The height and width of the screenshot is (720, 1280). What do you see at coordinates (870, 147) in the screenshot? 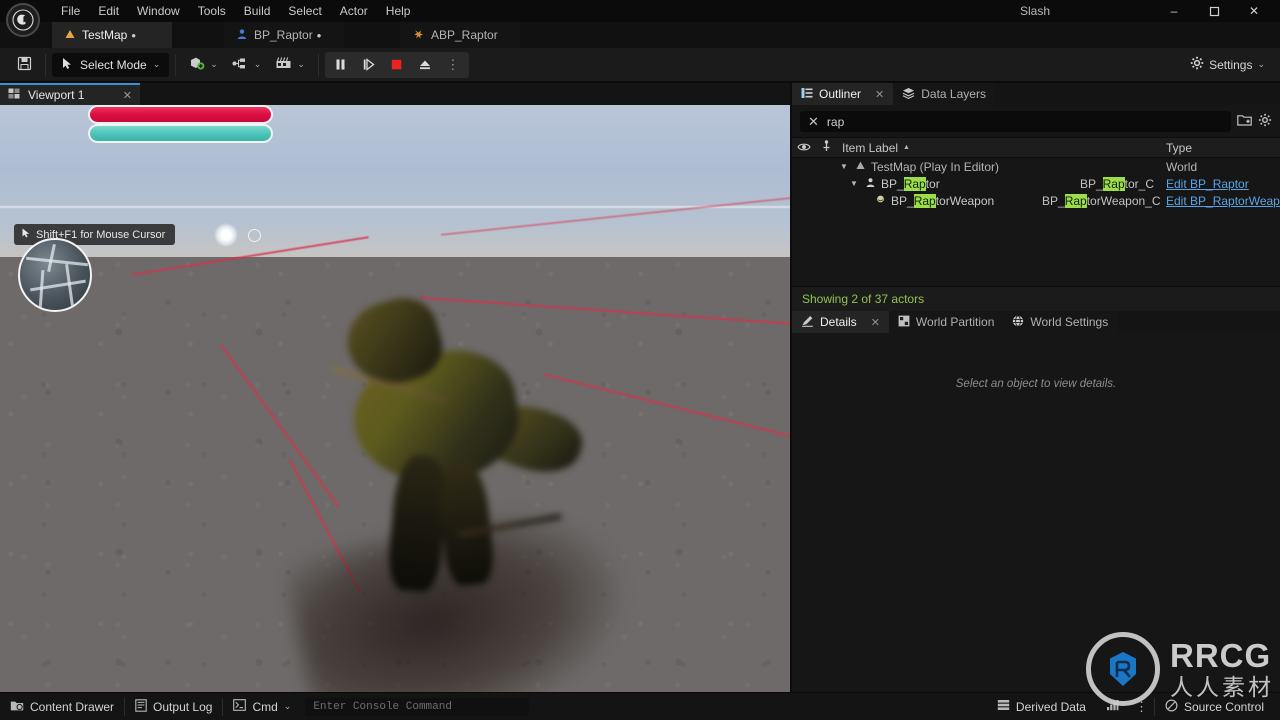
I see `column-item-label-text: Item Label` at bounding box center [870, 147].